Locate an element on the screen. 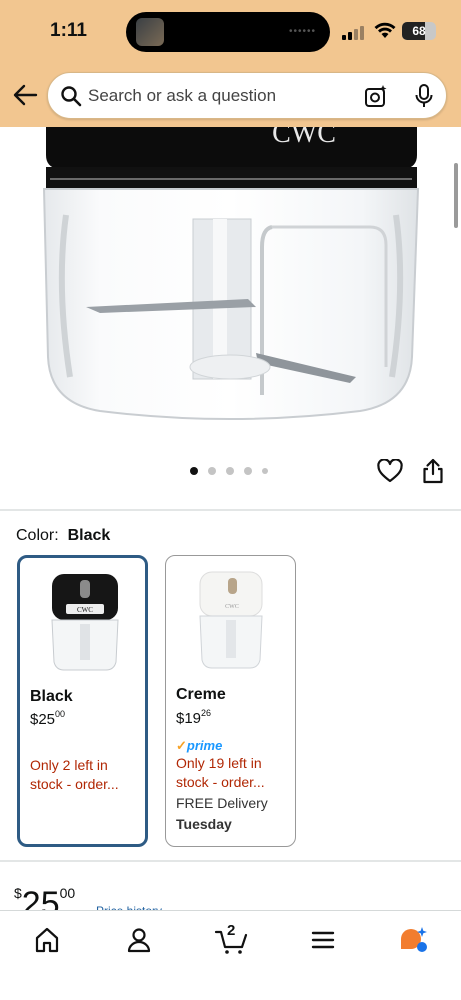  swatch-black-image: CWC is located at coordinates (85, 622).